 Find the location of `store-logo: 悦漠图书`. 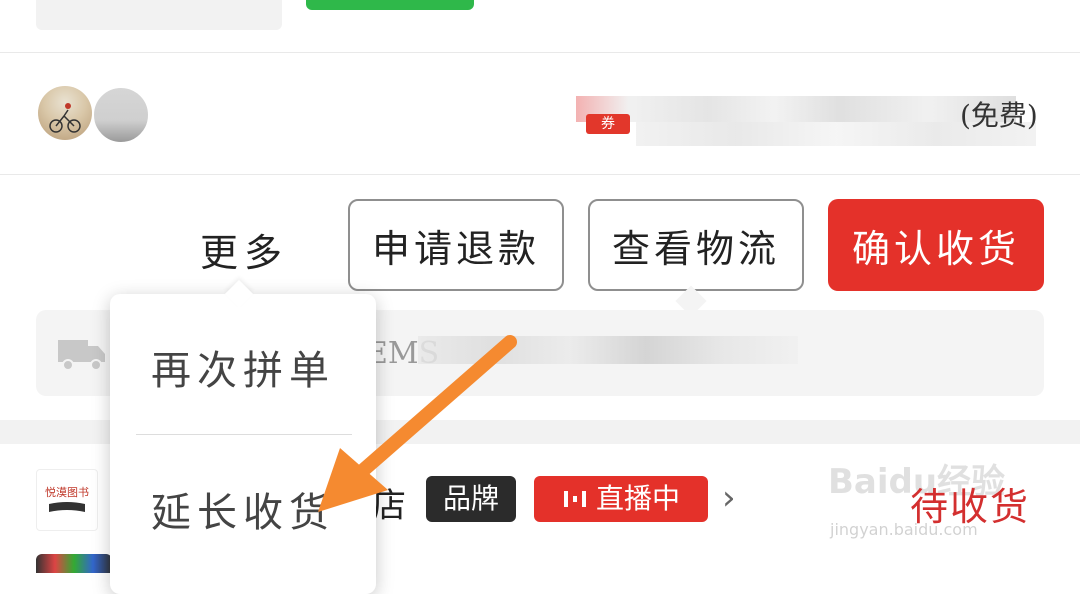

store-logo: 悦漠图书 is located at coordinates (67, 500).